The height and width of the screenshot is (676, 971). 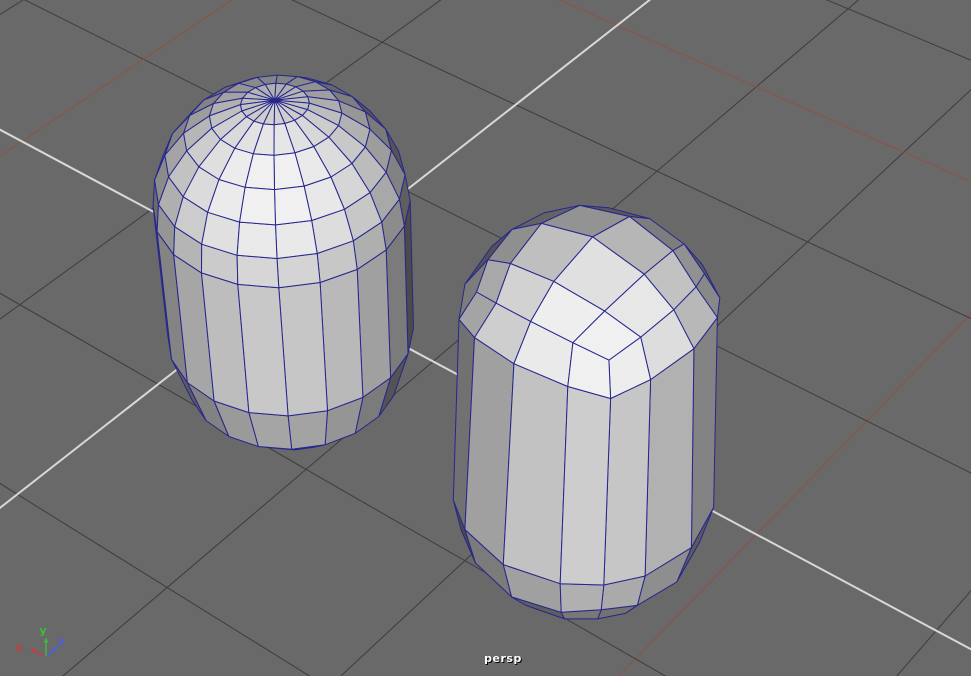 What do you see at coordinates (503, 658) in the screenshot?
I see `camera-name-label: persp` at bounding box center [503, 658].